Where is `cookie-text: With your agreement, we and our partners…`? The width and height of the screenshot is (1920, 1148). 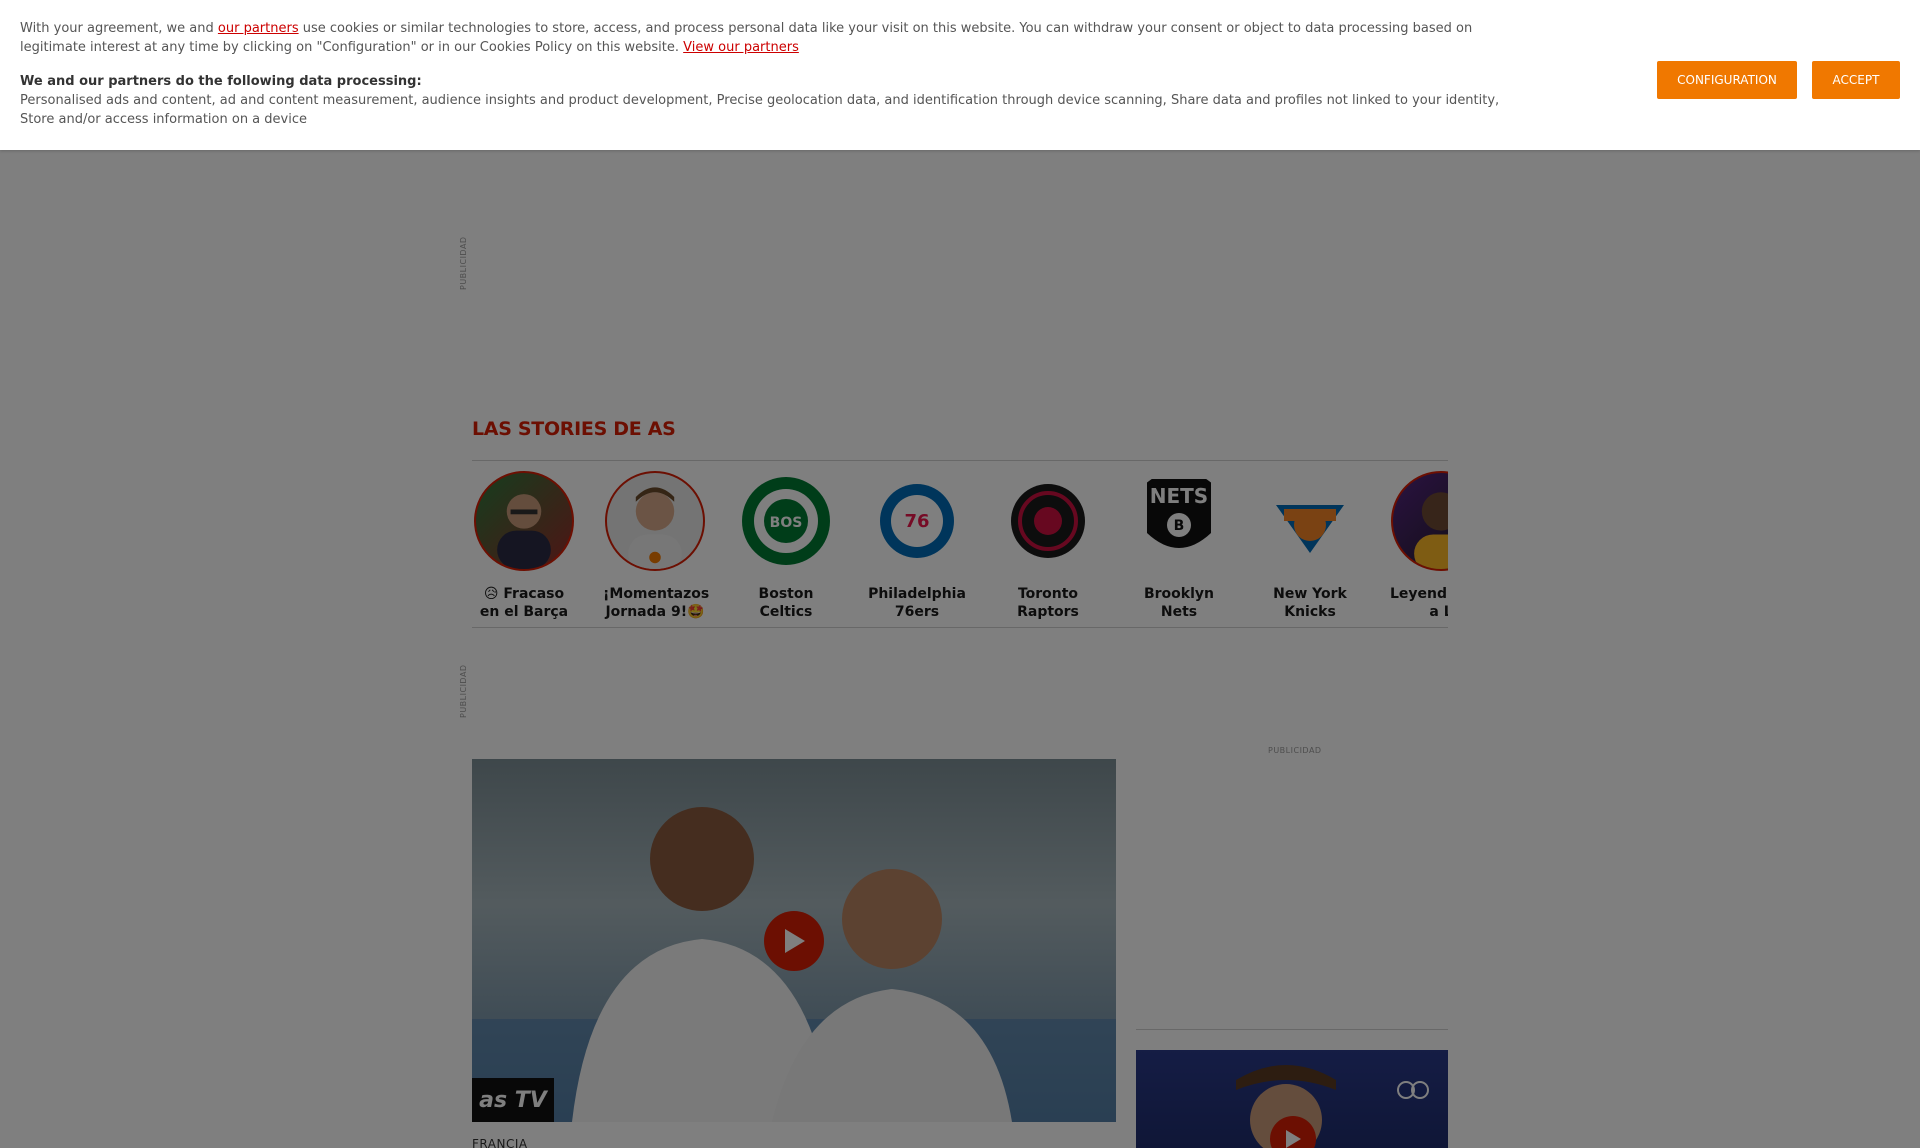
cookie-text: With your agreement, we and our partners… is located at coordinates (770, 74).